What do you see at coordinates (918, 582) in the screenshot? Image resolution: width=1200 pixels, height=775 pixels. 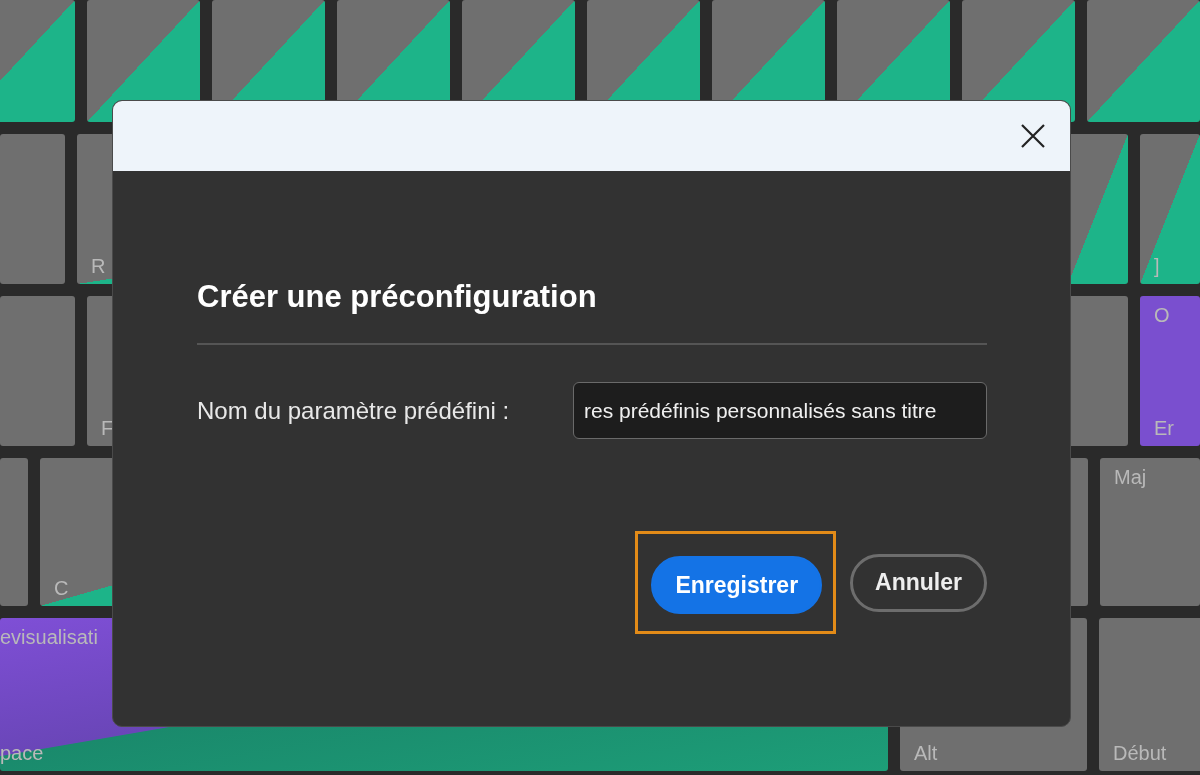 I see `cancel-button: Annuler` at bounding box center [918, 582].